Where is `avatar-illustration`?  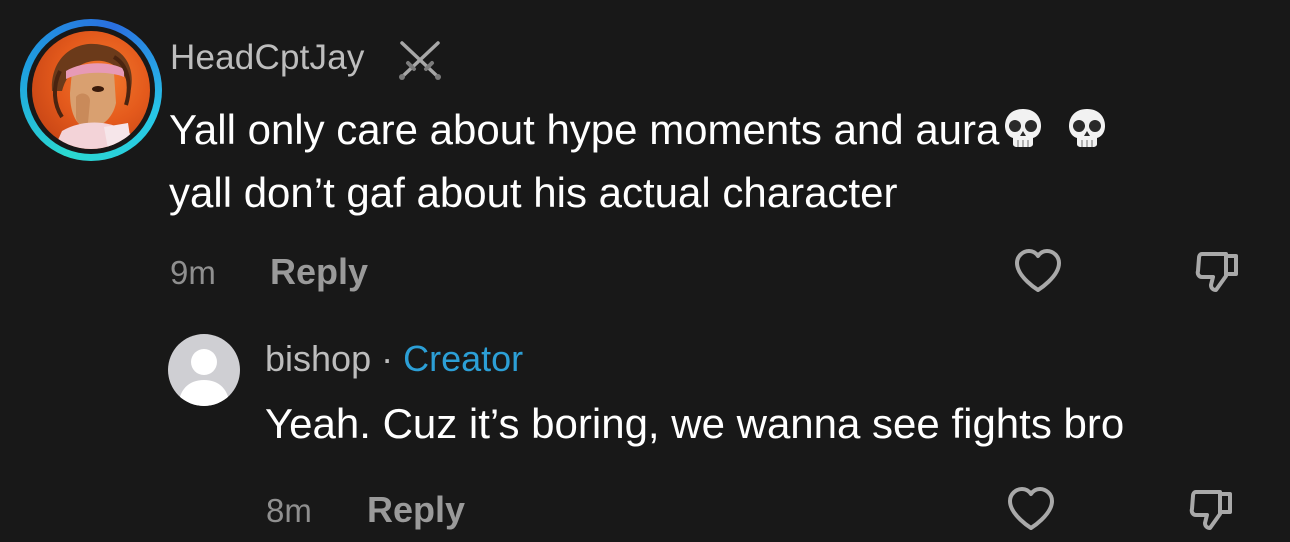 avatar-illustration is located at coordinates (91, 96).